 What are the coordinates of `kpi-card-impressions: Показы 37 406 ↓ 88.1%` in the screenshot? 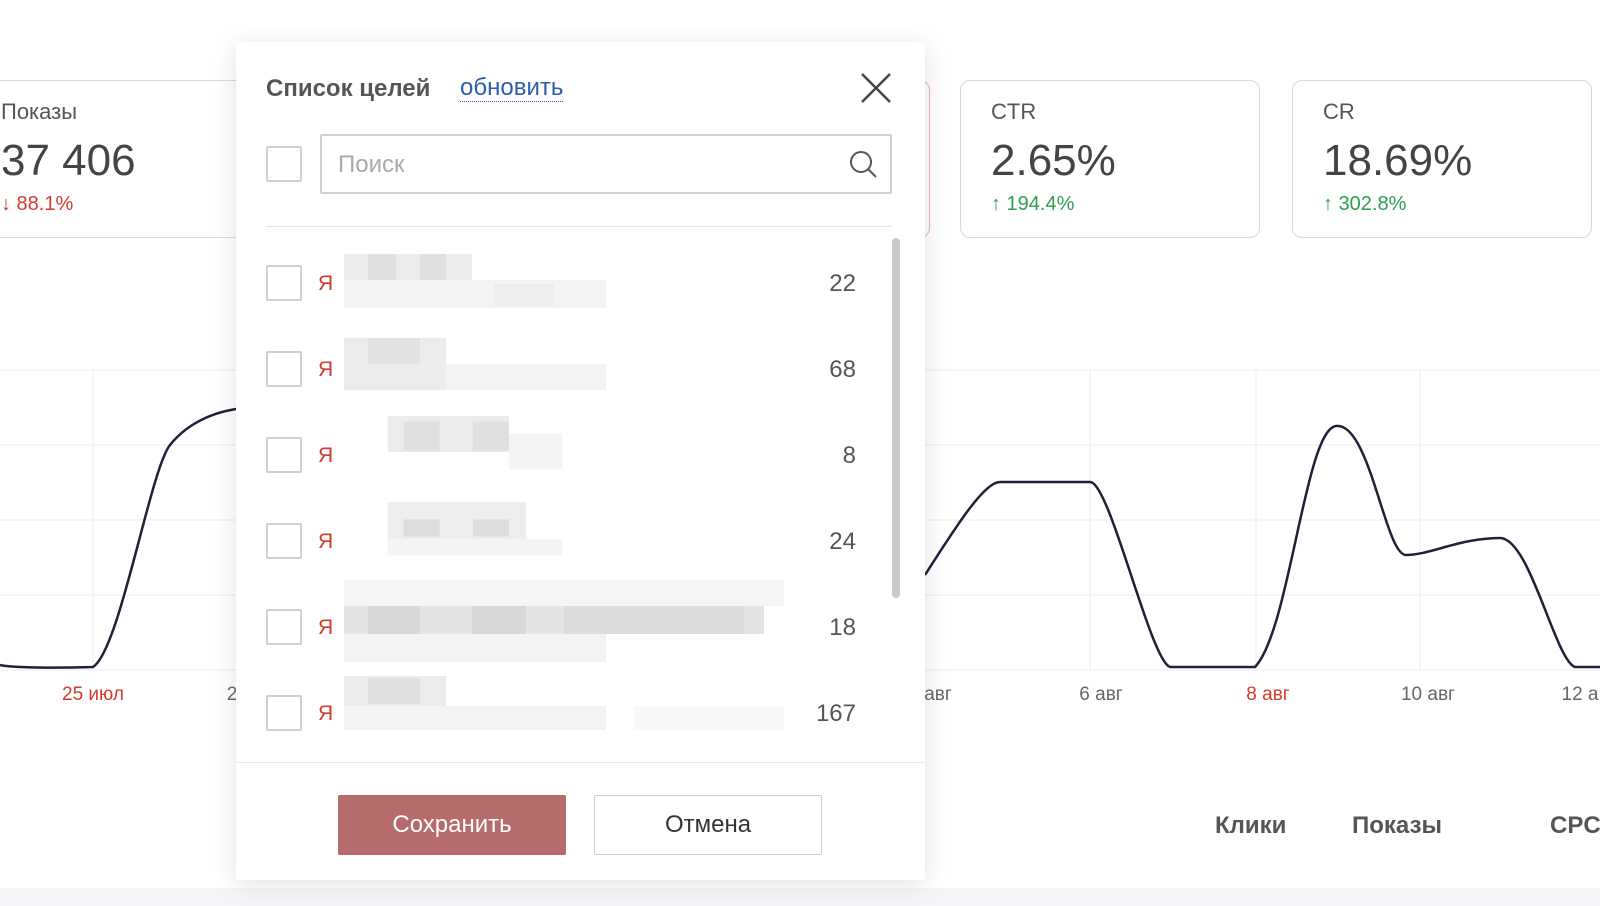 It's located at (125, 159).